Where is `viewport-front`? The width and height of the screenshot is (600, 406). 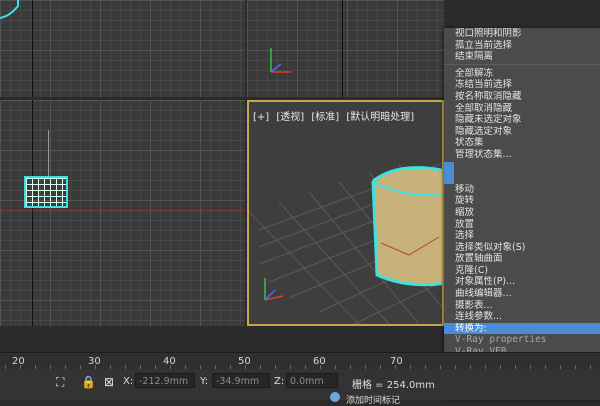
viewport-front is located at coordinates (345, 48).